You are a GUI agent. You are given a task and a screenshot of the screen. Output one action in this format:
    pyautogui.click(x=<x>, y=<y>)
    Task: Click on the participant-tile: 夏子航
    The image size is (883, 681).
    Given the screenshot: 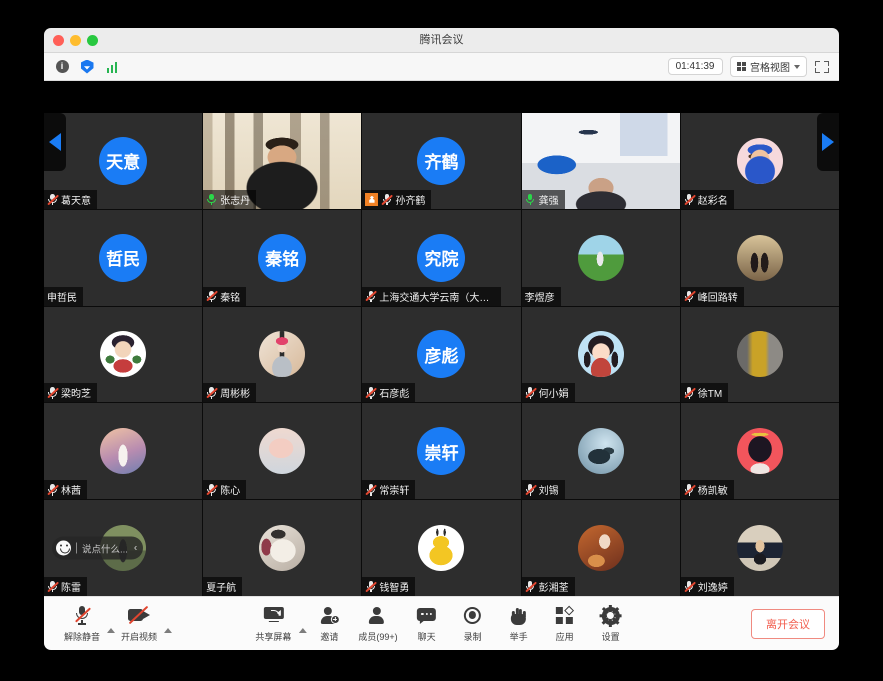 What is the action you would take?
    pyautogui.click(x=282, y=548)
    